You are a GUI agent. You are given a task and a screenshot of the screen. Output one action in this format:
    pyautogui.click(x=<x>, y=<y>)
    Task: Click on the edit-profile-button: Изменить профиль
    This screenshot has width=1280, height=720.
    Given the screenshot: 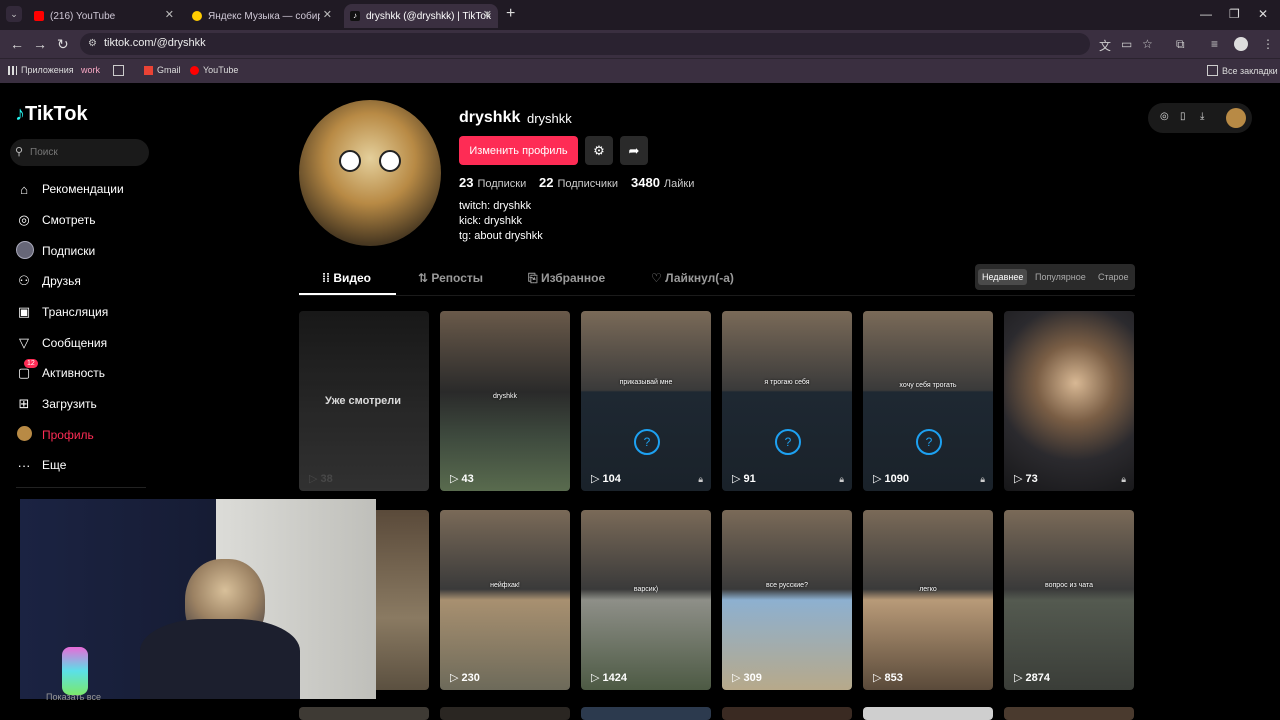 What is the action you would take?
    pyautogui.click(x=518, y=150)
    